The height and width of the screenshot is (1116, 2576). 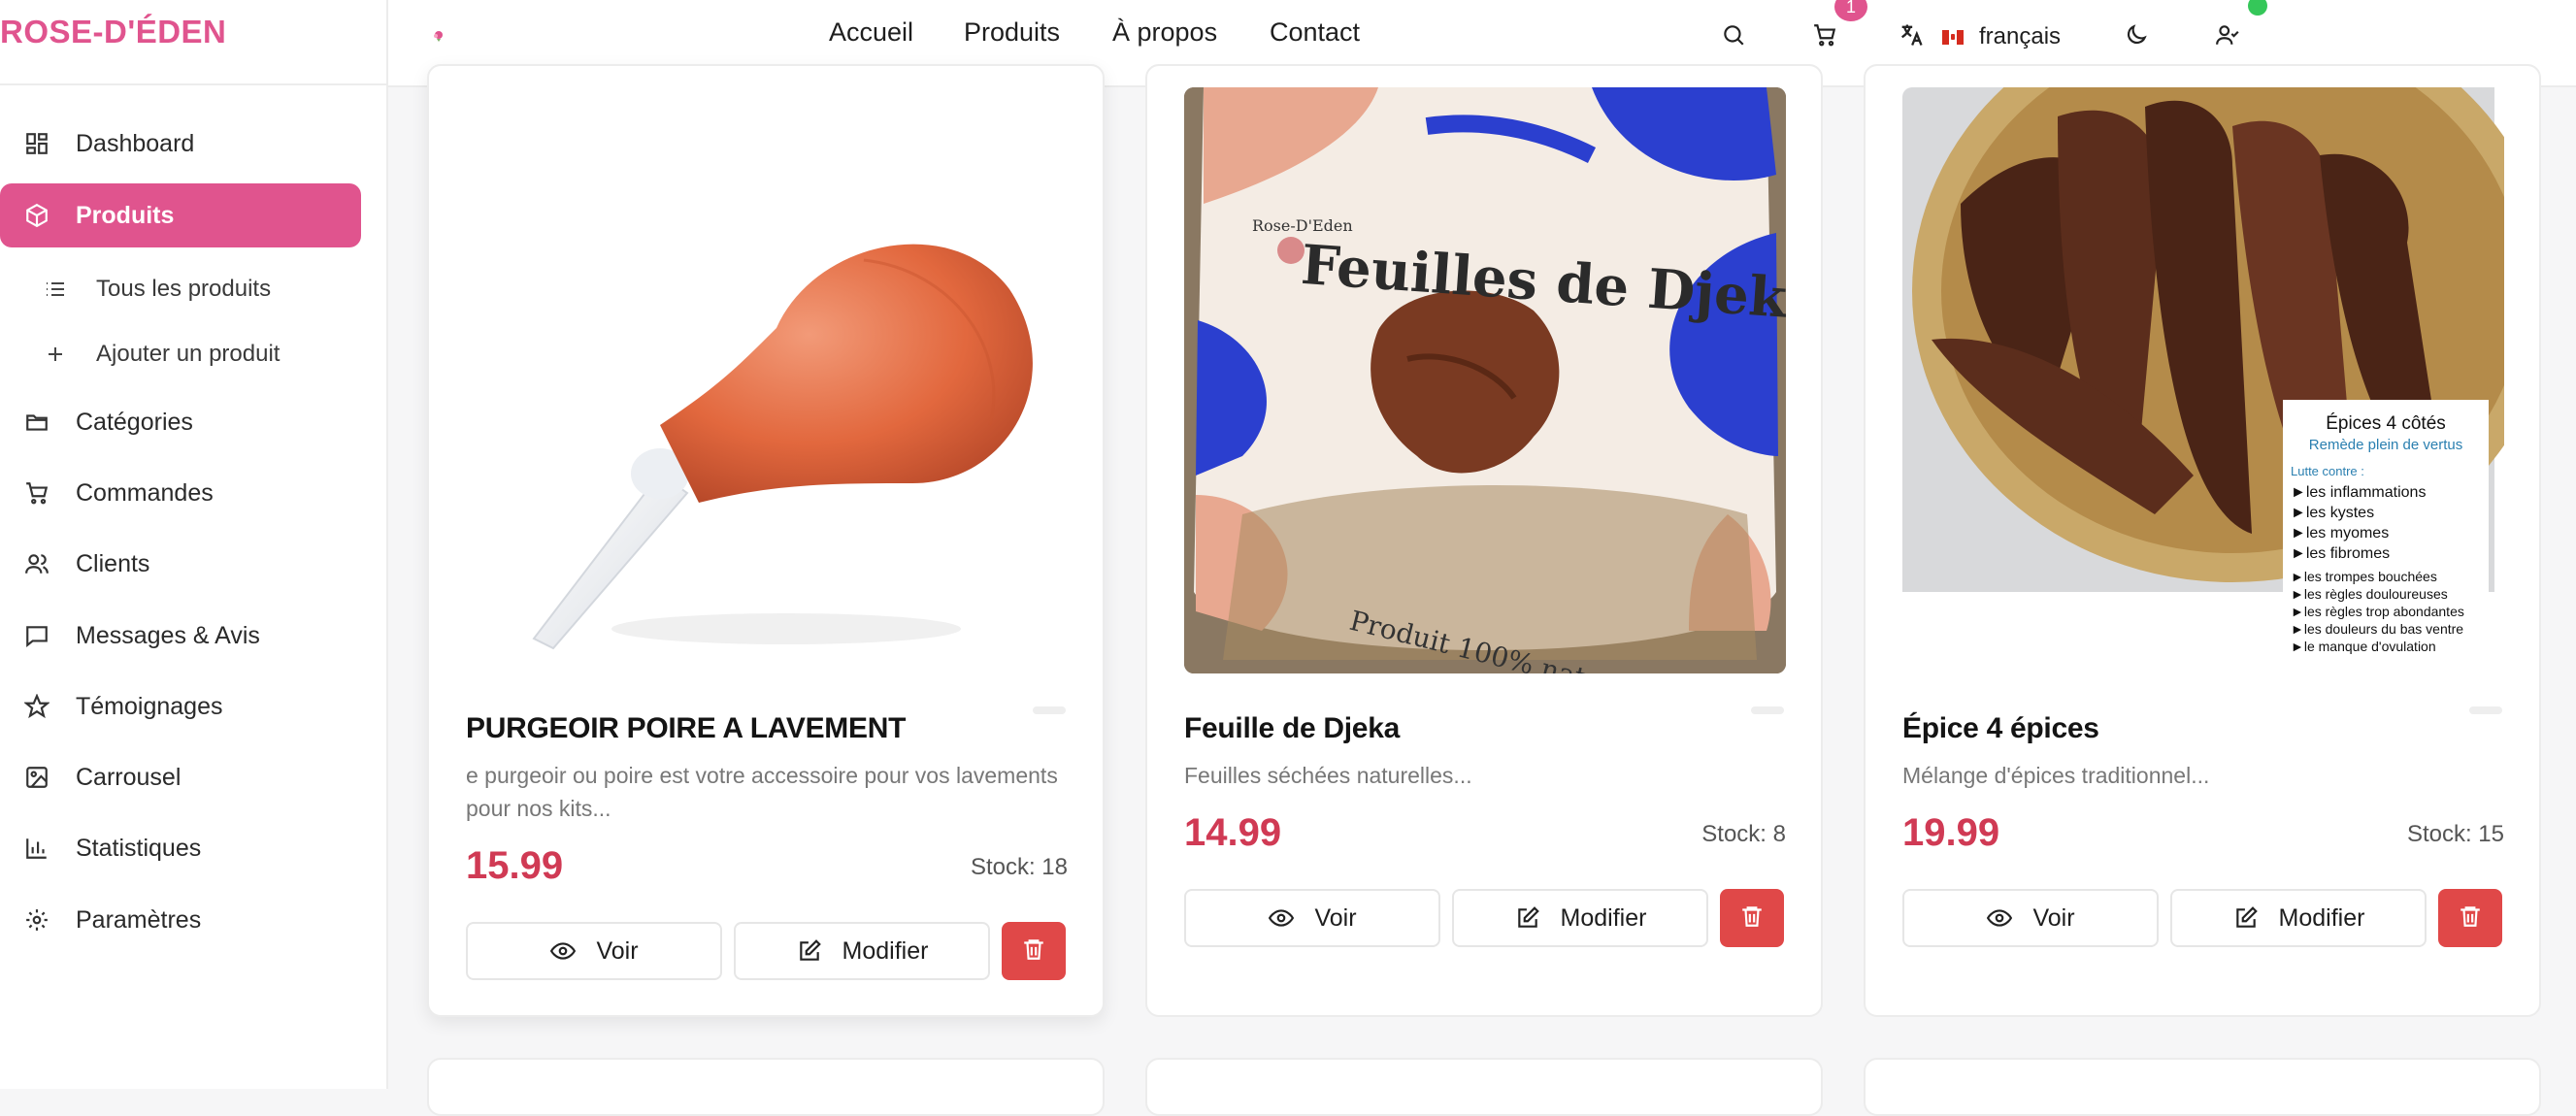 I want to click on sidebar-item-commandes: Commandes, so click(x=180, y=493).